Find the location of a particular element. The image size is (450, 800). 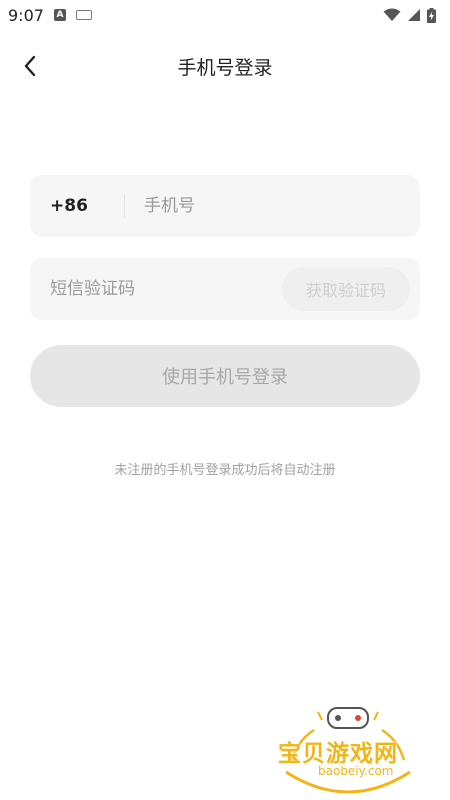

status-bar: 9:07 A is located at coordinates (225, 15).